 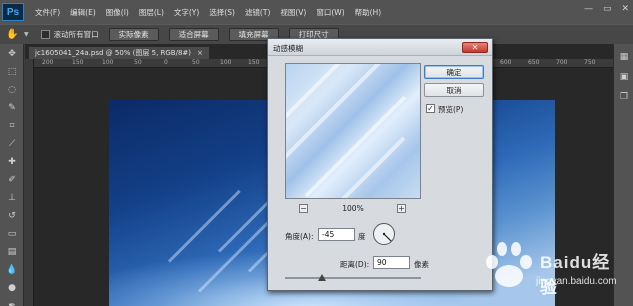 I want to click on distance-input, so click(x=391, y=262).